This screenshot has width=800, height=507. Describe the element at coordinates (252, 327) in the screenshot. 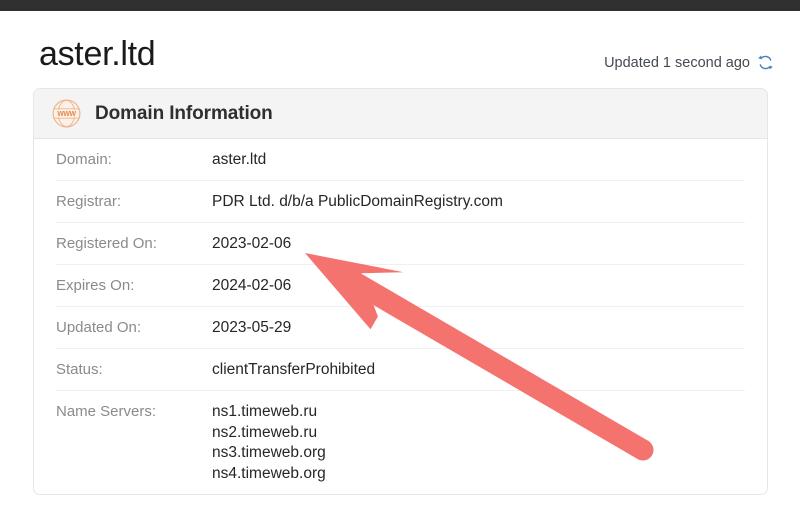

I see `row-value: 2023-05-29` at that location.